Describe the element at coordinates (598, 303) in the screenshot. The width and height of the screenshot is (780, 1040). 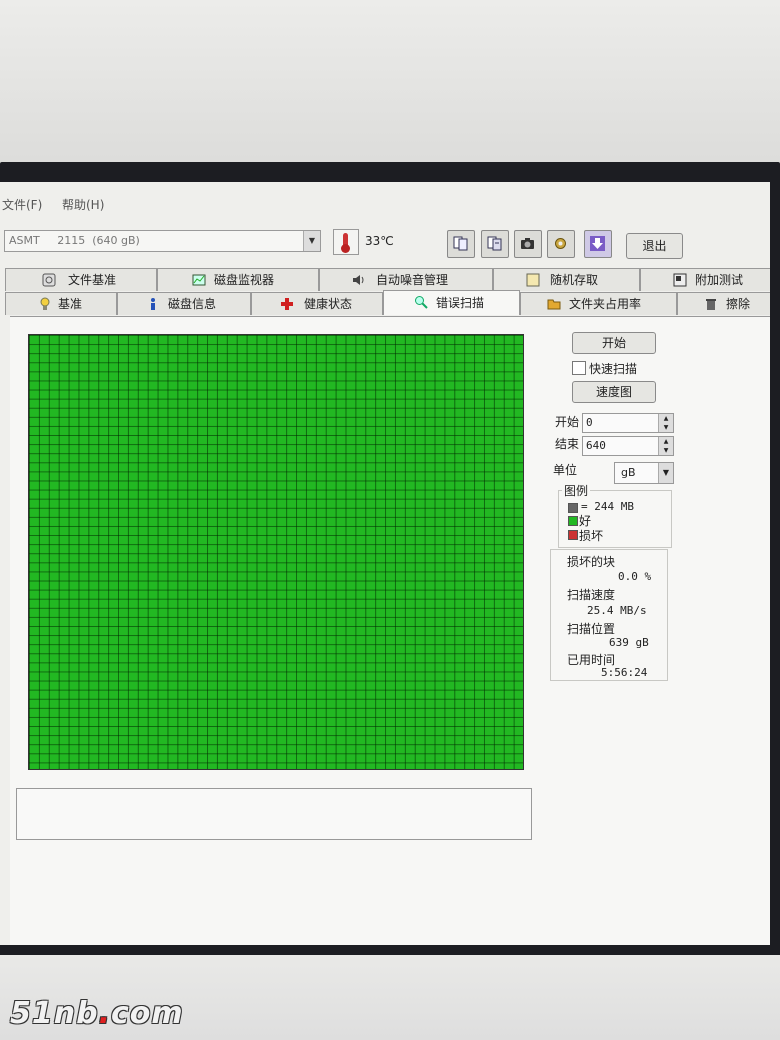
I see `tab-folder-usage: 文件夹占用率` at that location.